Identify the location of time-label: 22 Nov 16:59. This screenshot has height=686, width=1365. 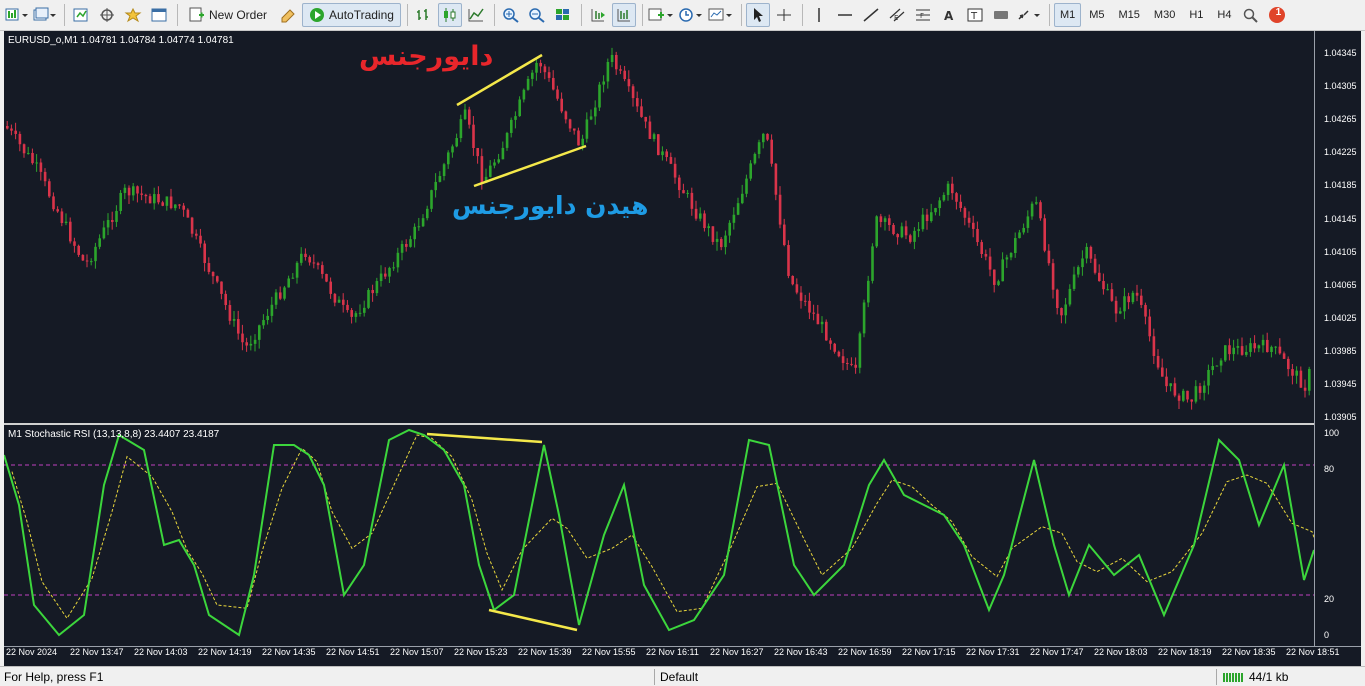
(865, 652).